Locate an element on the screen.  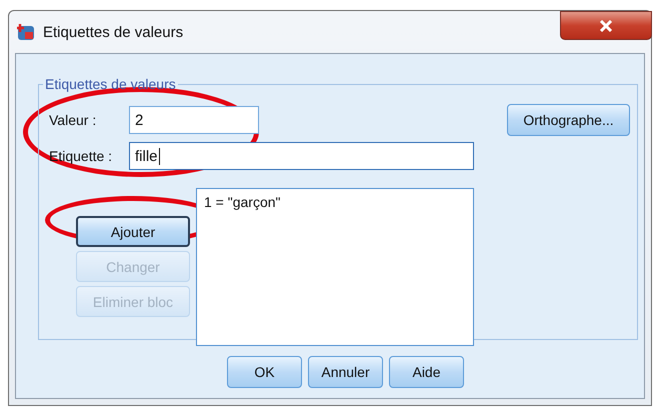
dialog-button: Aide is located at coordinates (426, 372).